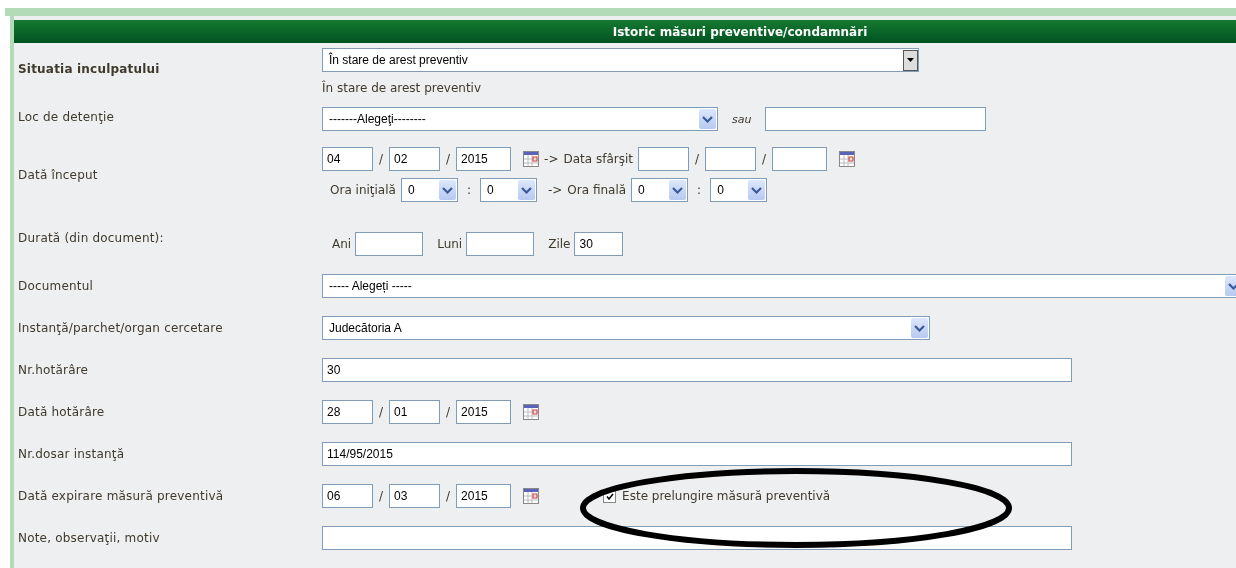 This screenshot has width=1236, height=568. Describe the element at coordinates (620, 60) in the screenshot. I see `dropdown: În stare de arest preventiv` at that location.